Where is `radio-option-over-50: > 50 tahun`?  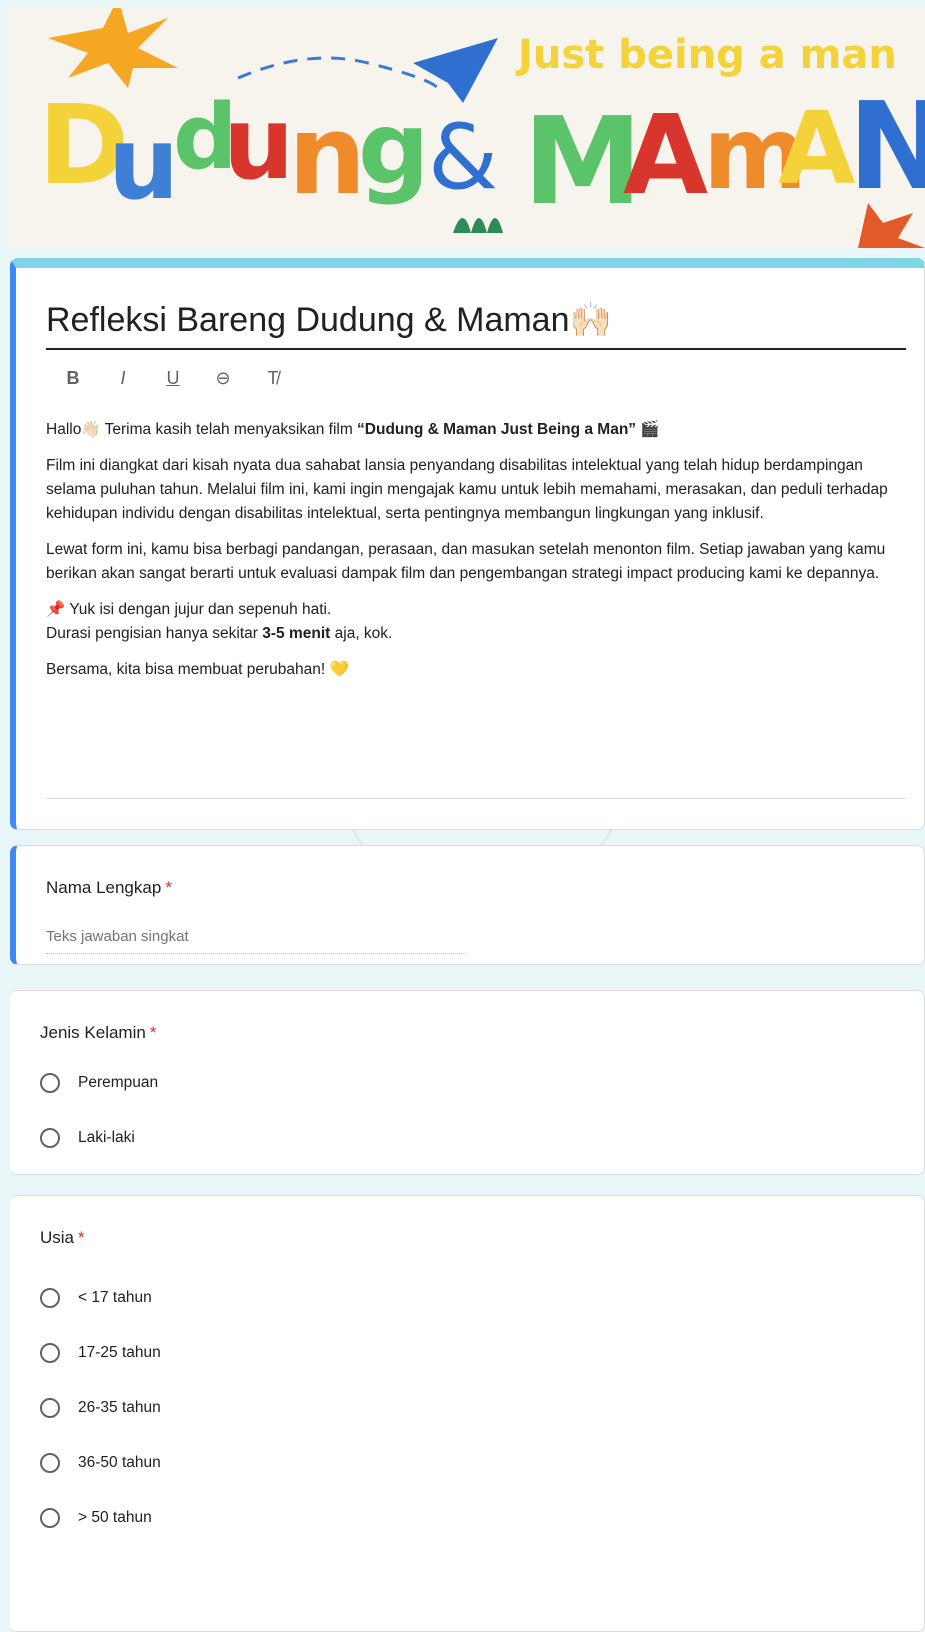 radio-option-over-50: > 50 tahun is located at coordinates (96, 1518).